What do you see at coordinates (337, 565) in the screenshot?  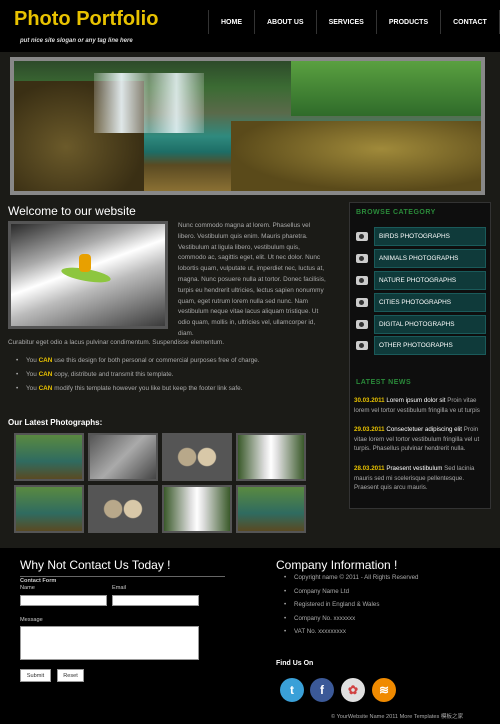 I see `company-title: Company Information !` at bounding box center [337, 565].